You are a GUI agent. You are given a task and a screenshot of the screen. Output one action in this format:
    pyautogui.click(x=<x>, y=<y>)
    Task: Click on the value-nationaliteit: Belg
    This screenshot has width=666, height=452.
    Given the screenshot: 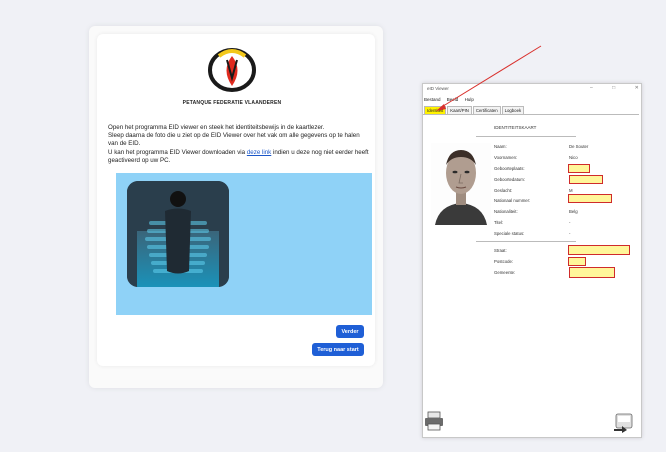 What is the action you would take?
    pyautogui.click(x=573, y=211)
    